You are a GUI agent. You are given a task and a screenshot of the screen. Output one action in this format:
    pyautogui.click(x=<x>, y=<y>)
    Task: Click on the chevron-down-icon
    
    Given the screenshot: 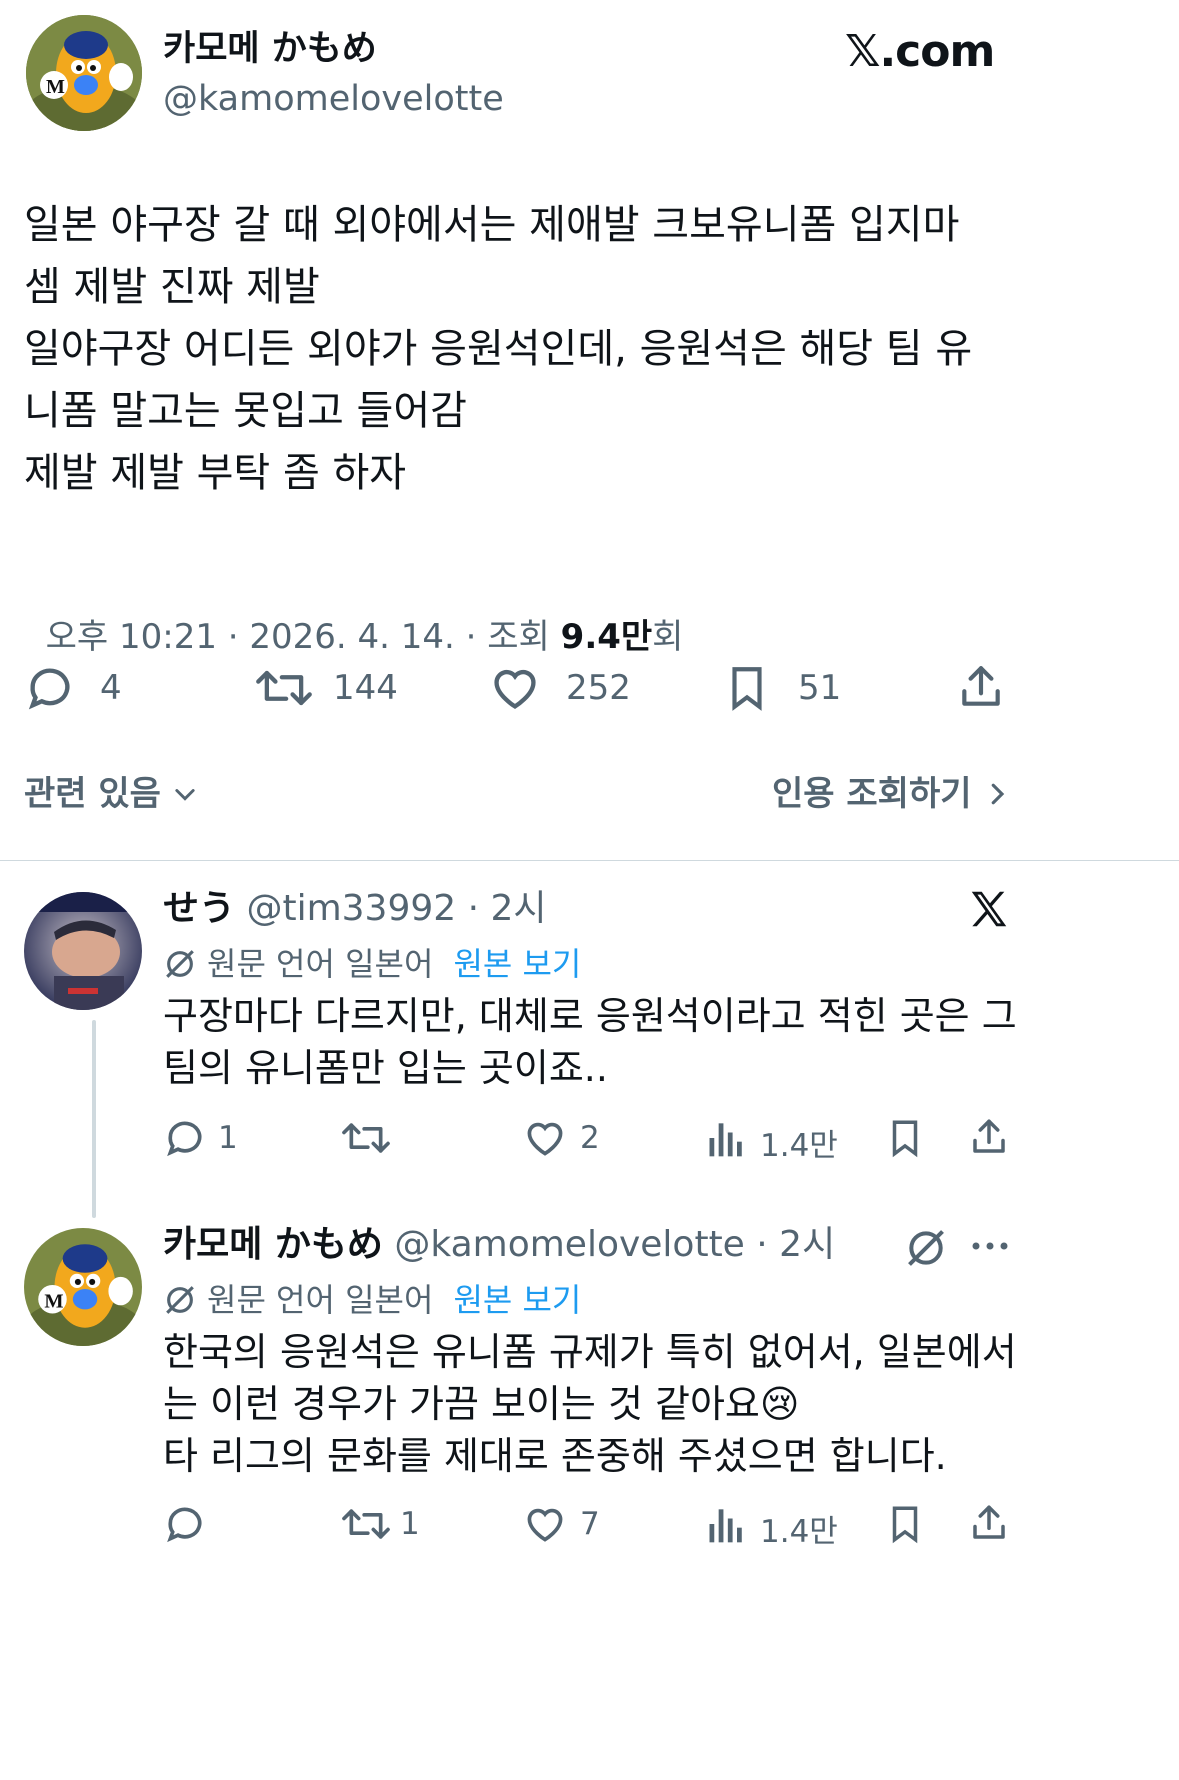 What is the action you would take?
    pyautogui.click(x=185, y=794)
    